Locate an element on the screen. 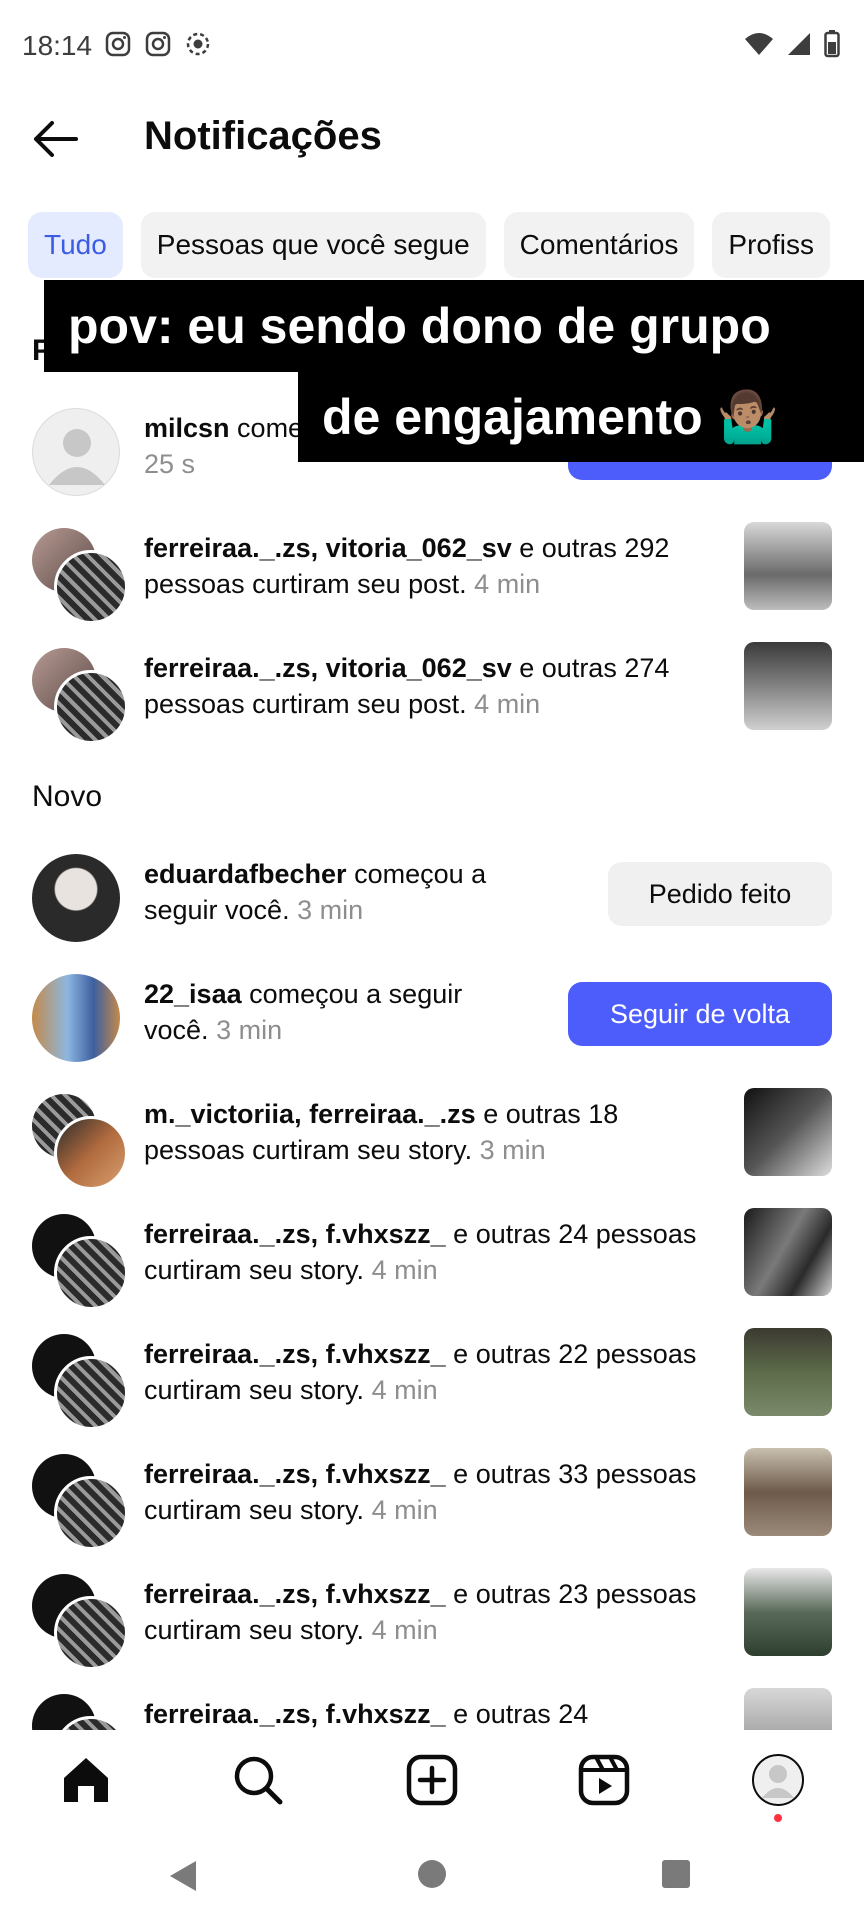 The width and height of the screenshot is (864, 1920). create-icon is located at coordinates (432, 1780).